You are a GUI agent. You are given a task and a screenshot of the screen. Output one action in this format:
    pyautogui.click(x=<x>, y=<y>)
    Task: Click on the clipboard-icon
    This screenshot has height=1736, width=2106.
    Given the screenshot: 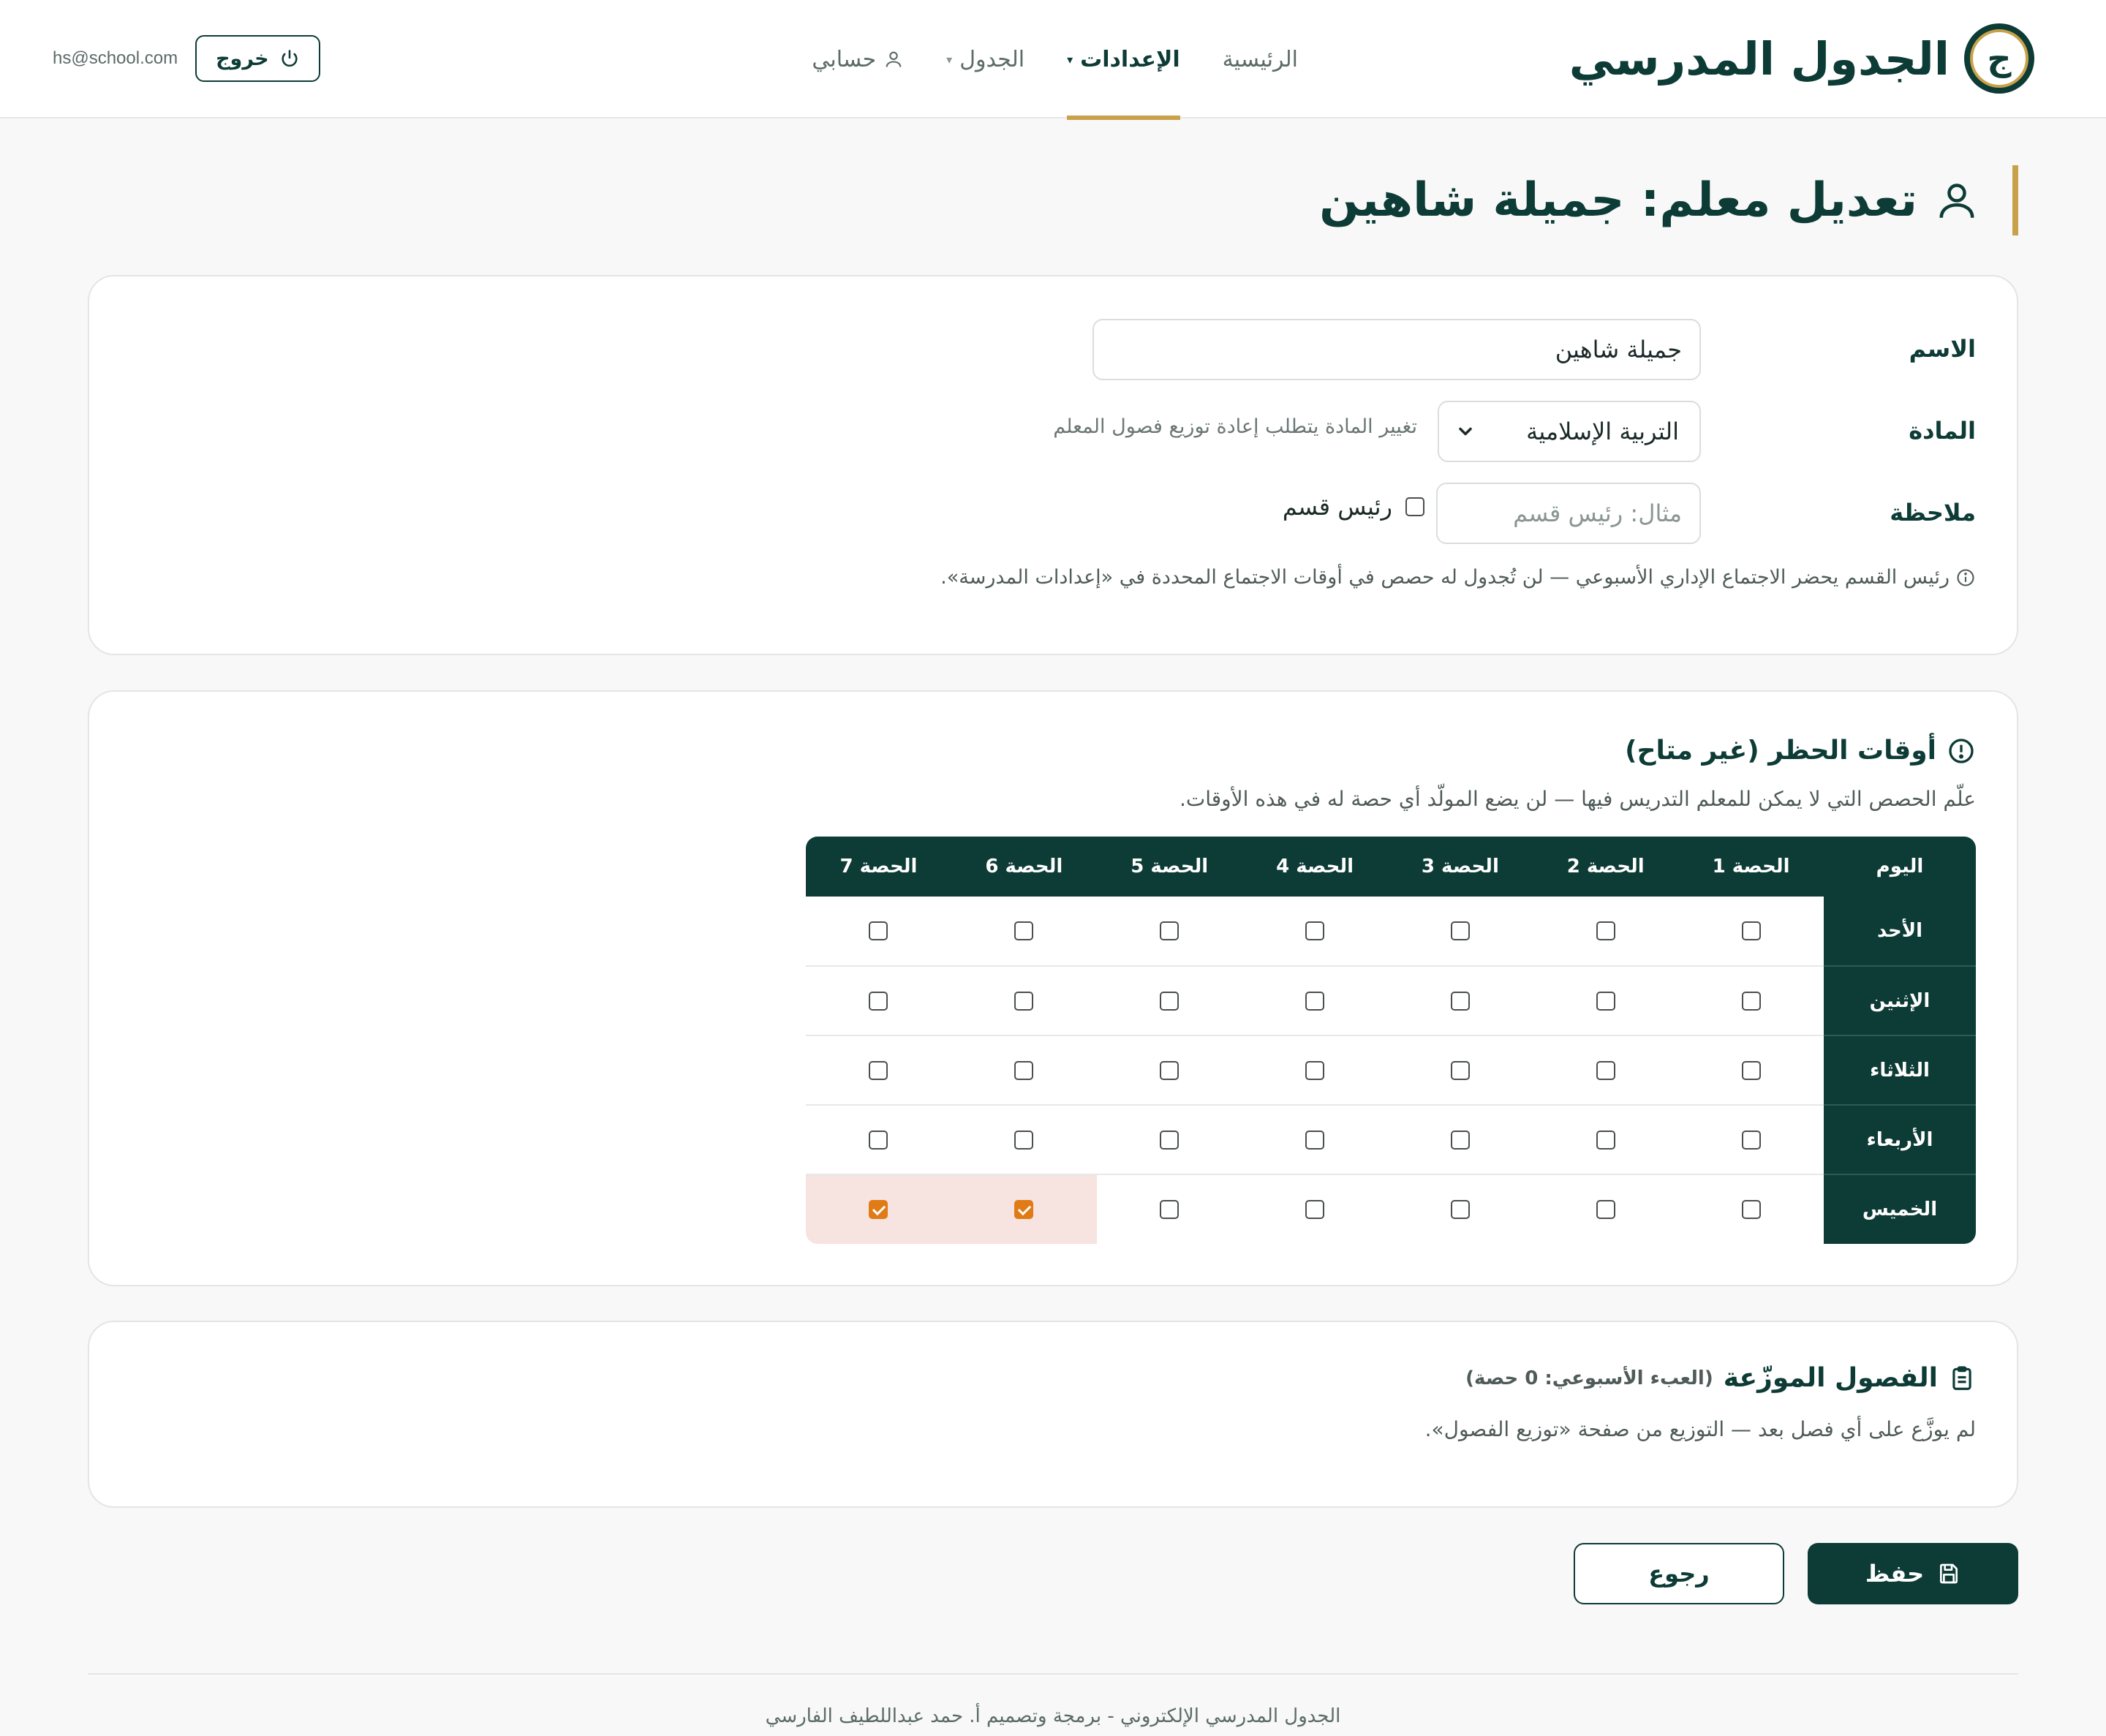 What is the action you would take?
    pyautogui.click(x=1961, y=1377)
    